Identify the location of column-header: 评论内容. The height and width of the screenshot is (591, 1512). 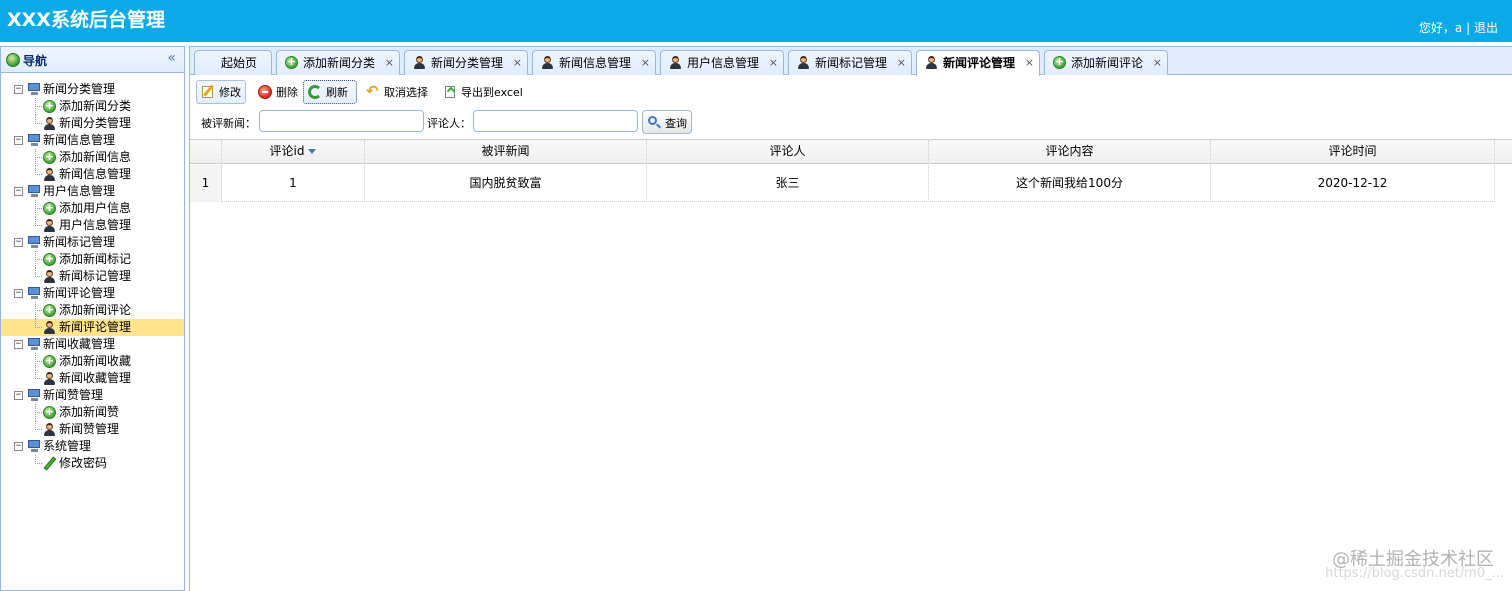
(1070, 152).